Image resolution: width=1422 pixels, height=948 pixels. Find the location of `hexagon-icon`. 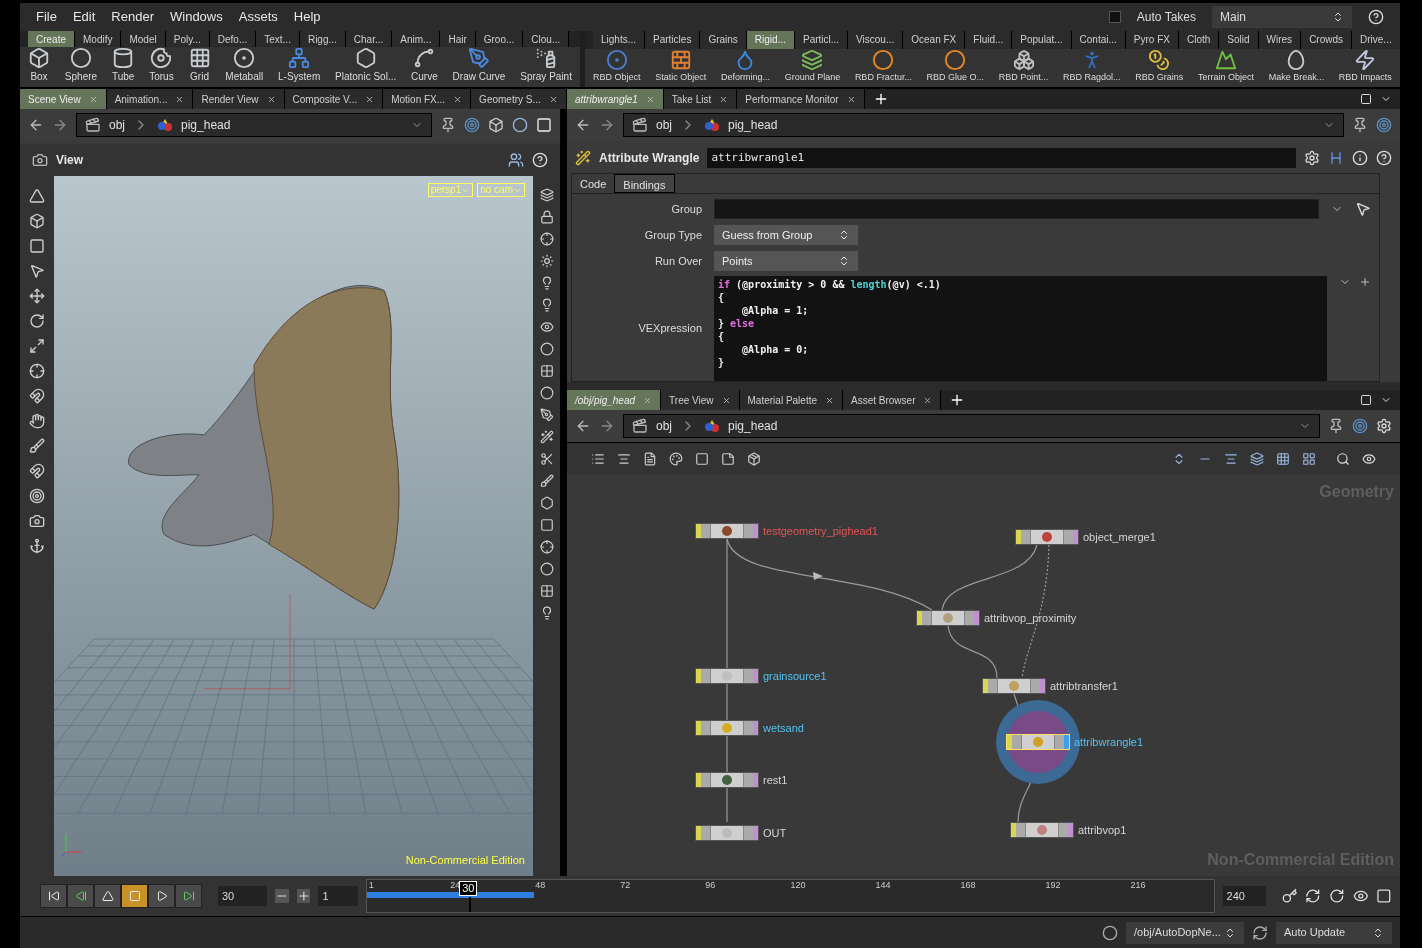

hexagon-icon is located at coordinates (546, 503).